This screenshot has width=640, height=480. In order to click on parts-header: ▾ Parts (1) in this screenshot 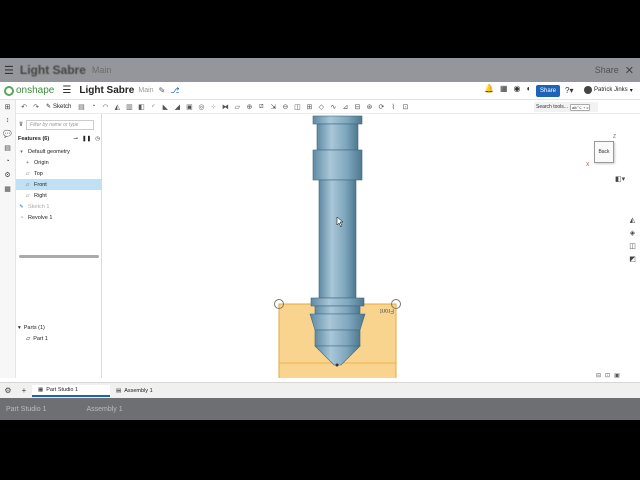, I will do `click(31, 328)`.